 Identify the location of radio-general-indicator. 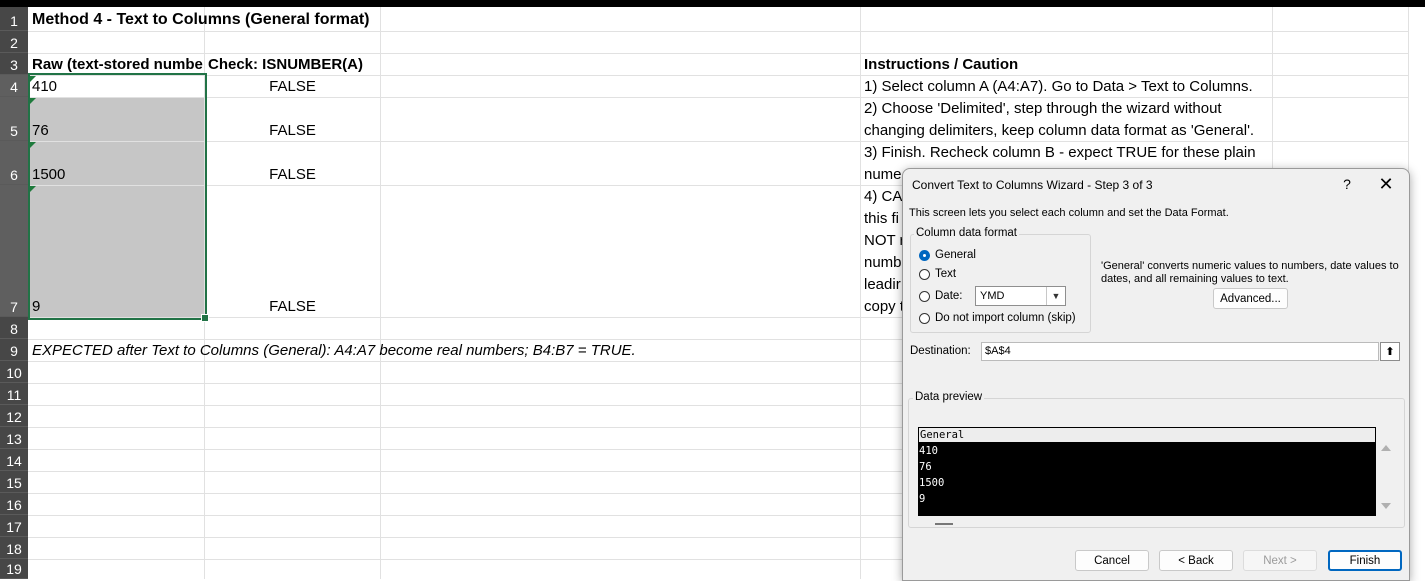
(924, 255).